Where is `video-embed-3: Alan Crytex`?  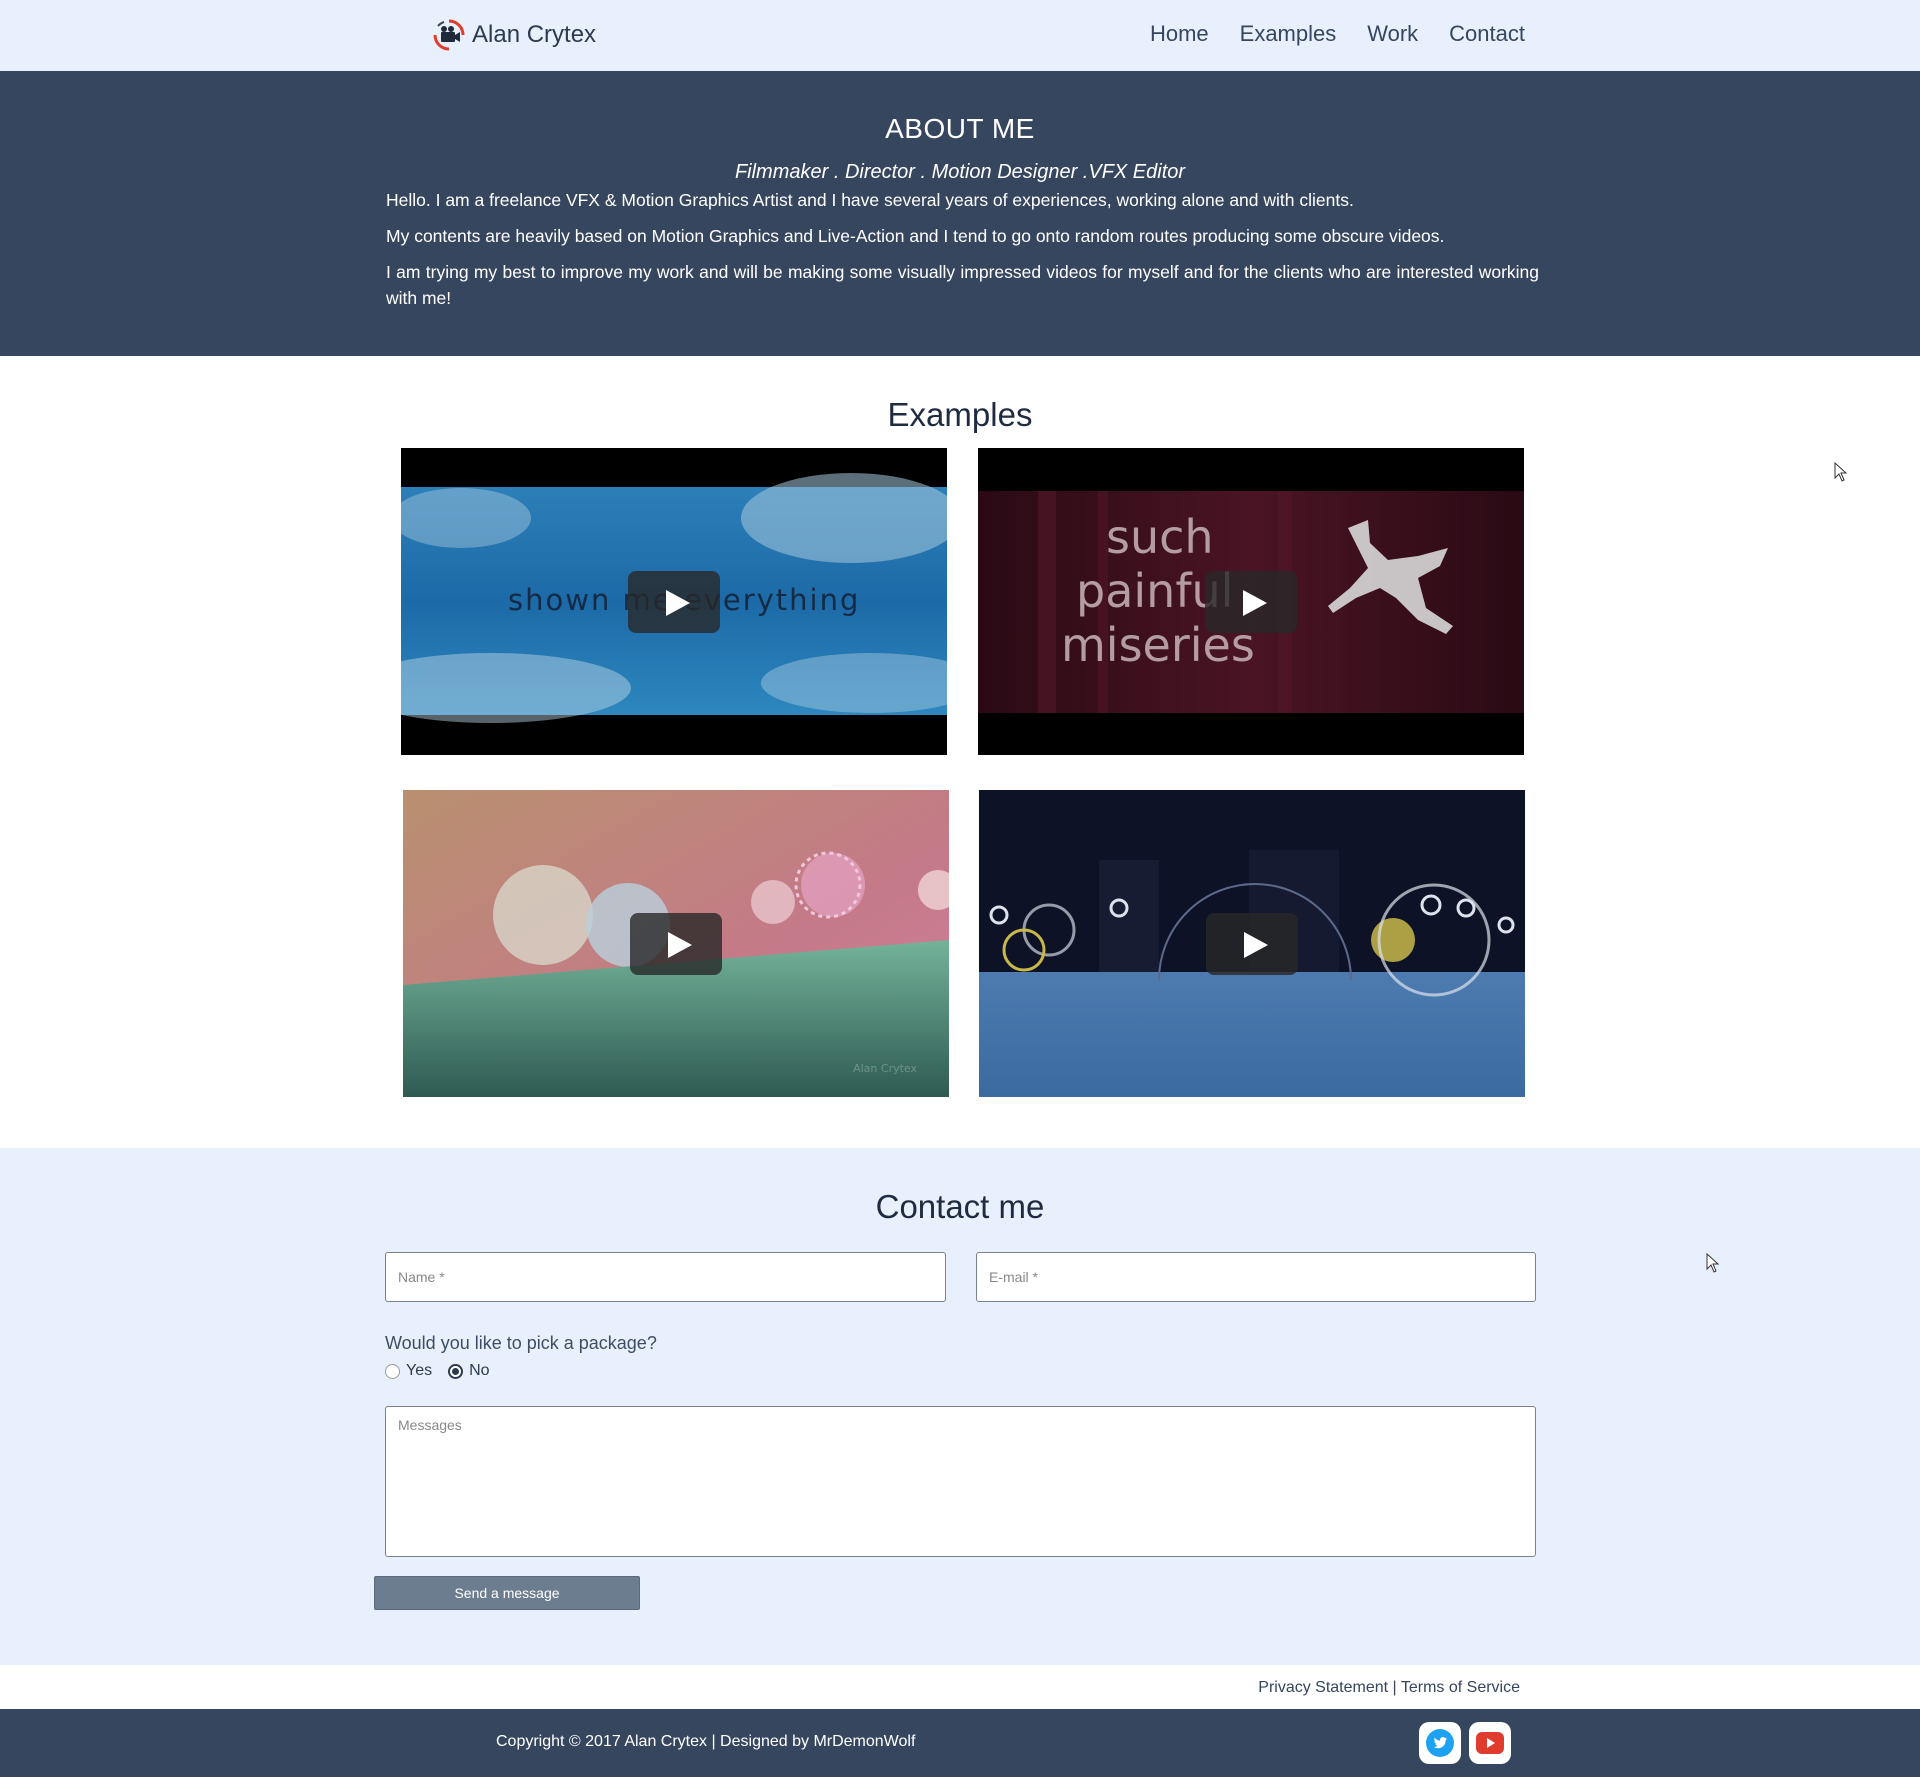
video-embed-3: Alan Crytex is located at coordinates (676, 943).